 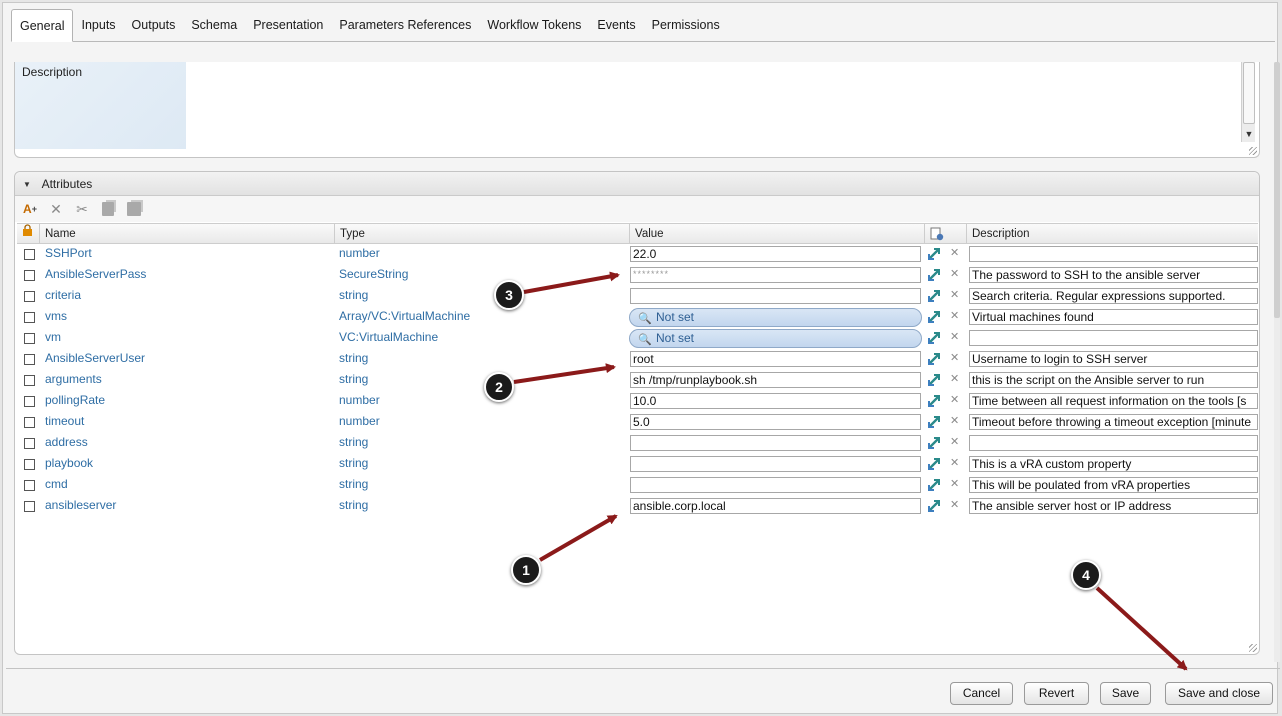 I want to click on tab-parameters-references: Parameters References, so click(x=405, y=25).